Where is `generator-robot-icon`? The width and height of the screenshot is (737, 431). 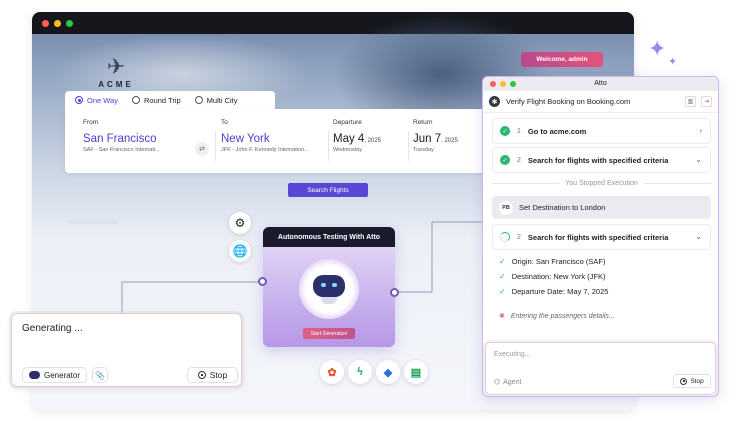 generator-robot-icon is located at coordinates (34, 375).